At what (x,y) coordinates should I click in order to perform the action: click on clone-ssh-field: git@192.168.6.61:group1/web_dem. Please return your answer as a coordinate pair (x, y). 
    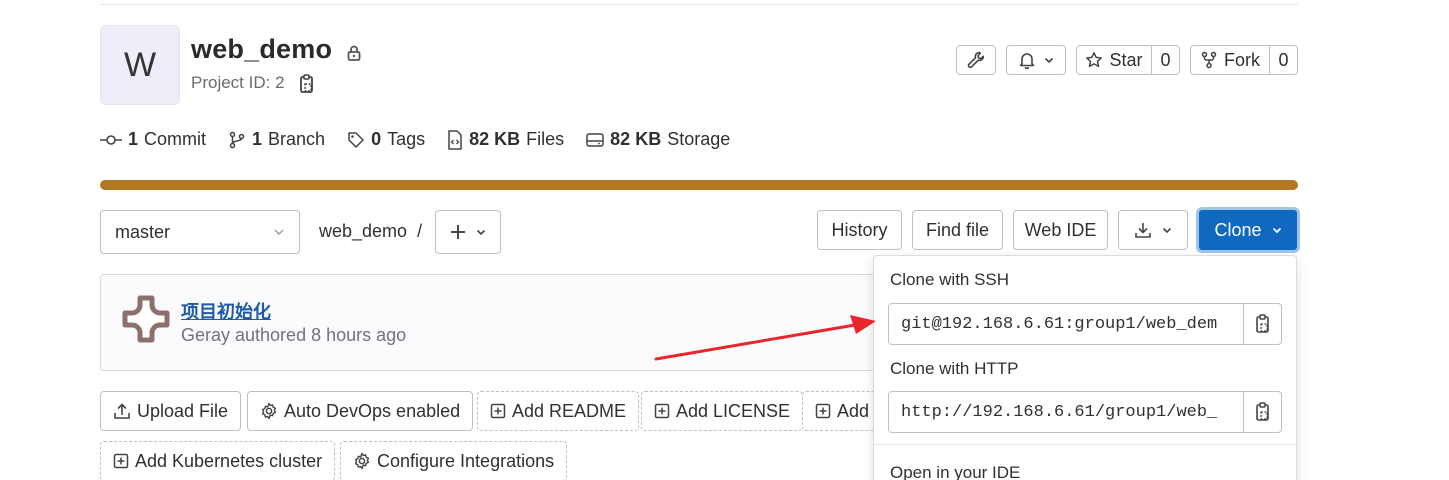
    Looking at the image, I should click on (1085, 324).